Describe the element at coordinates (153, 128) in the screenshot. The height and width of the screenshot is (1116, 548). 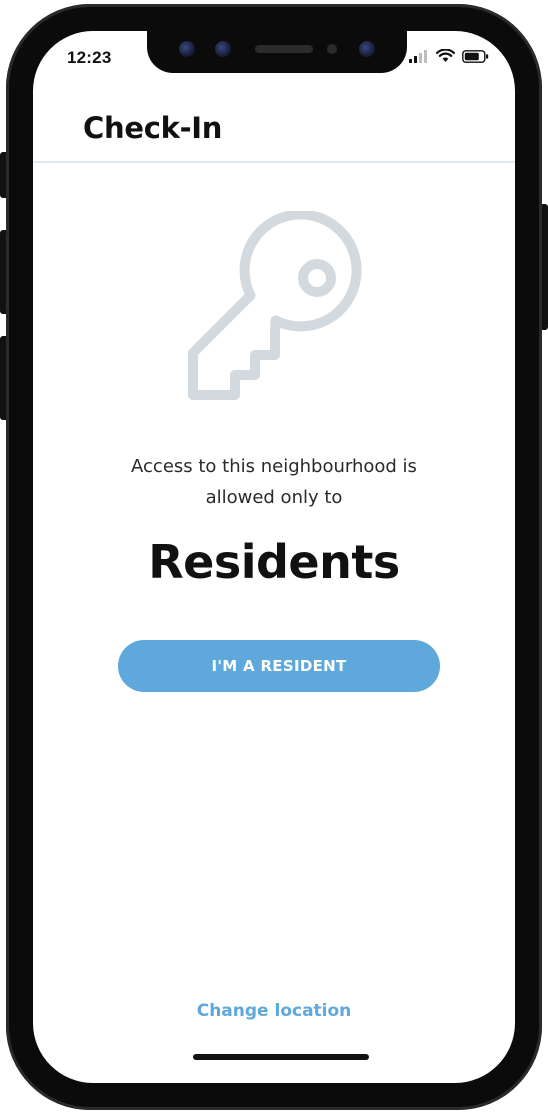
I see `page-title: Check-In` at that location.